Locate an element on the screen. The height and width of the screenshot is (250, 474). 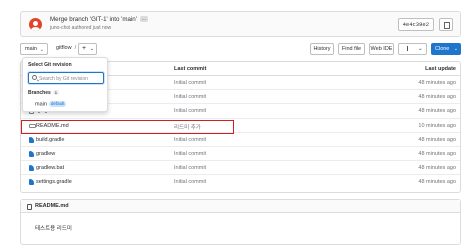
table-row: build.gradle Initial commit 48 minutes ago is located at coordinates (240, 140).